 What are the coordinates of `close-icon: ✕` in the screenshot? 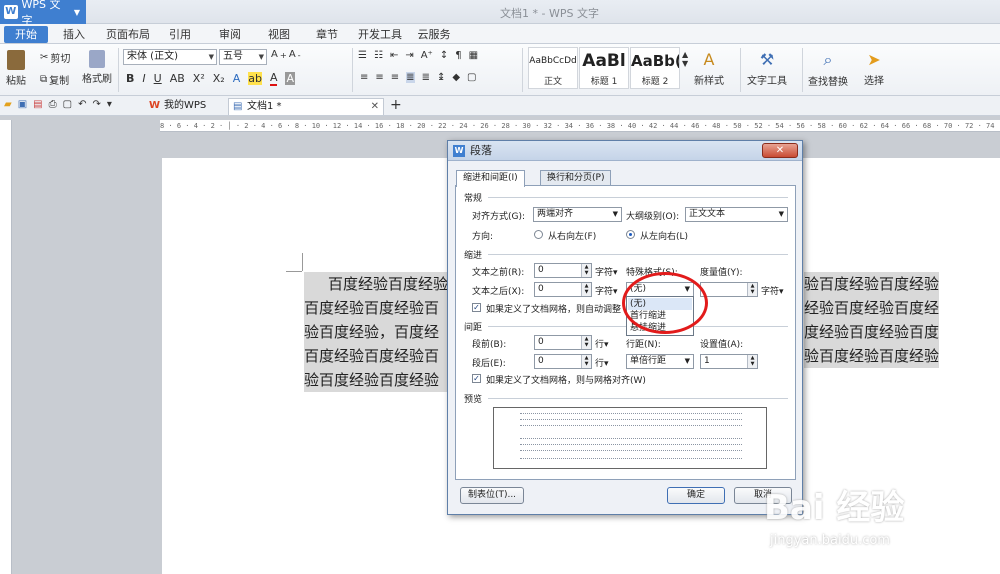 It's located at (375, 107).